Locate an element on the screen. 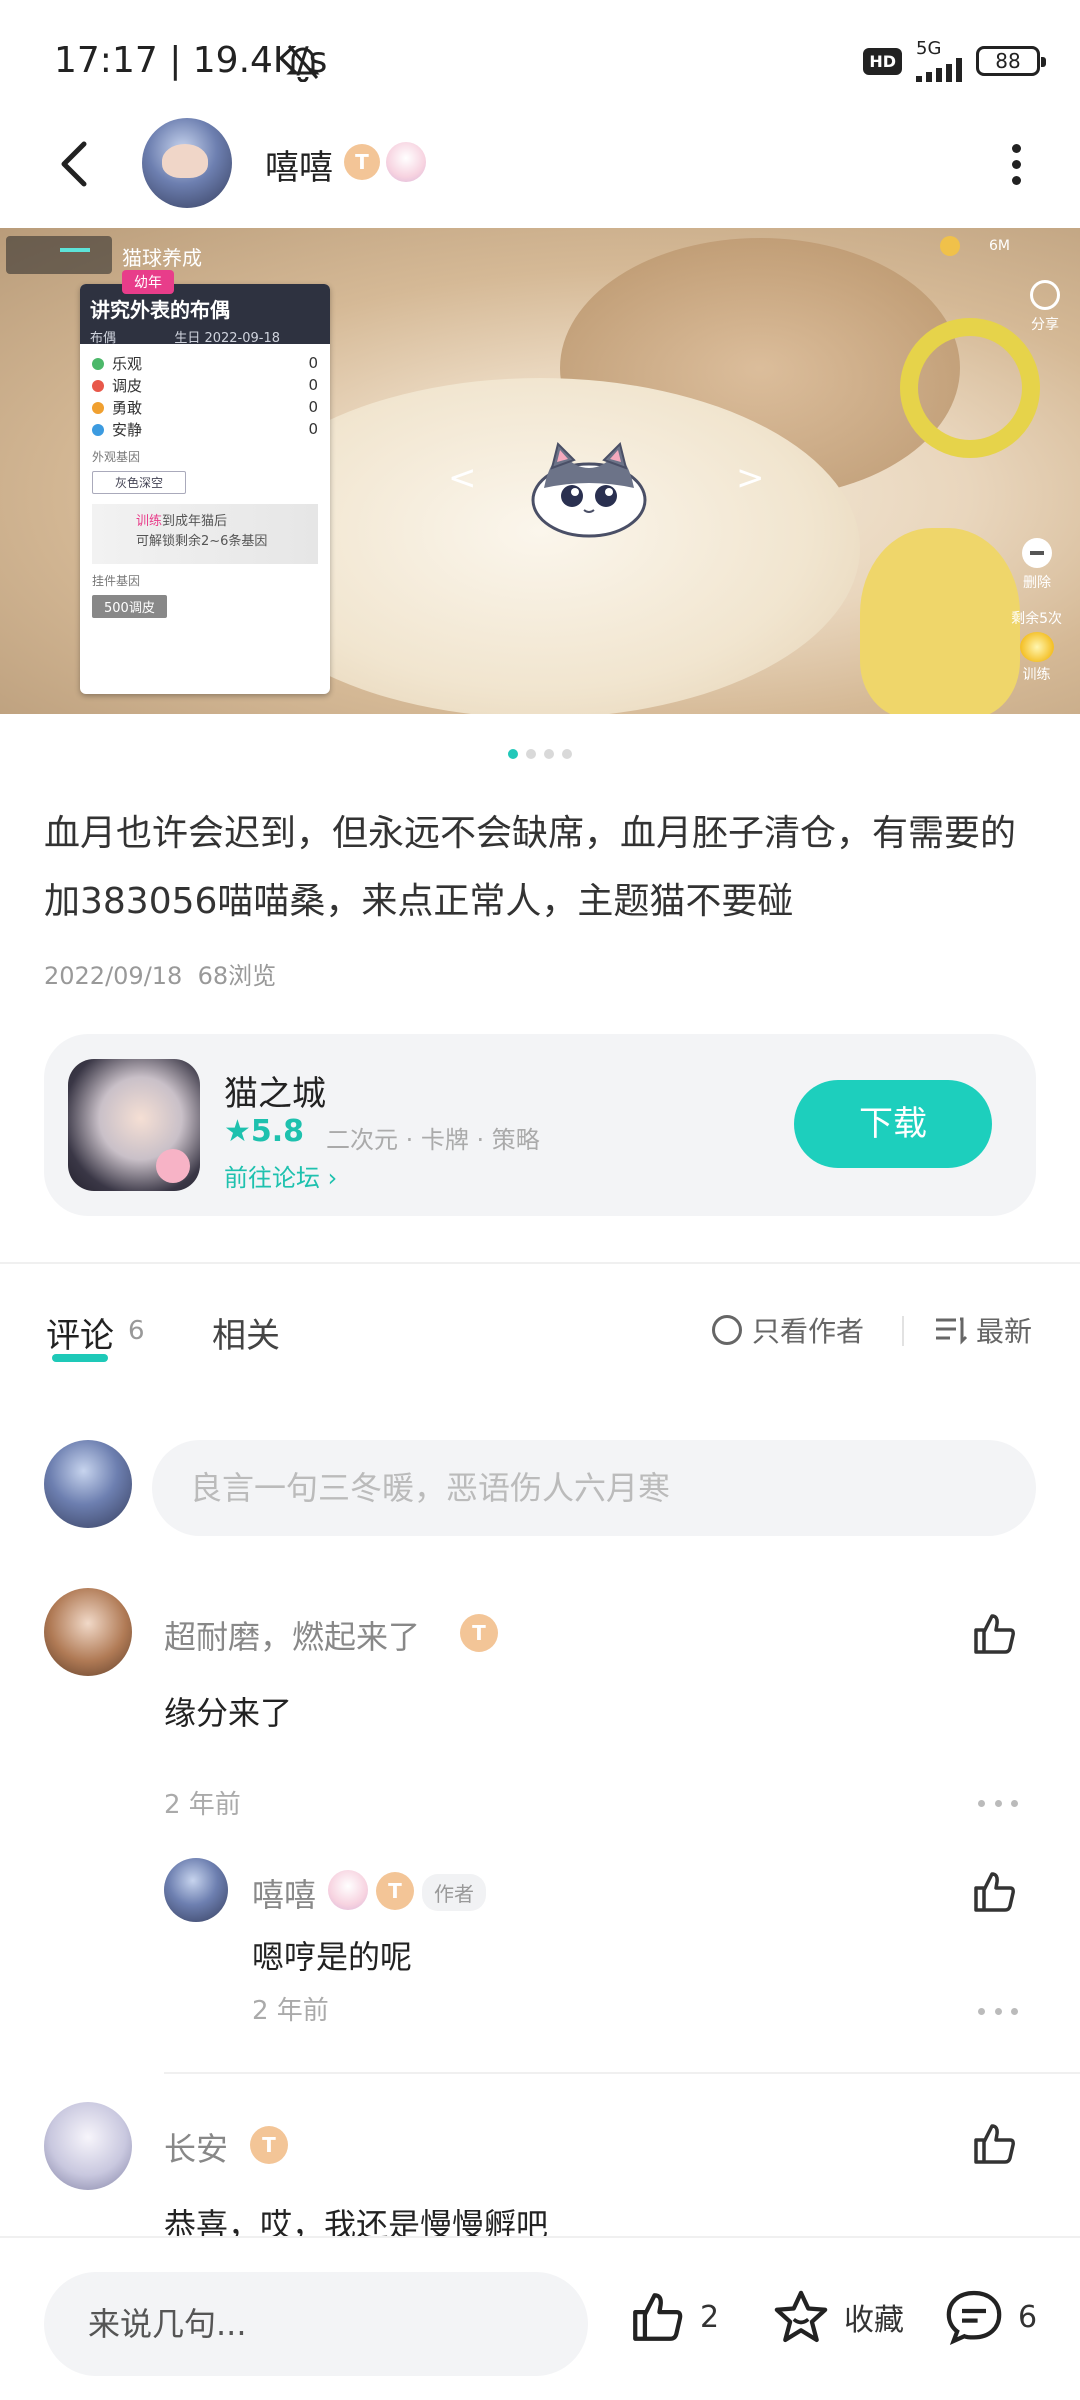  status-right: HD 5G 88 is located at coordinates (954, 61).